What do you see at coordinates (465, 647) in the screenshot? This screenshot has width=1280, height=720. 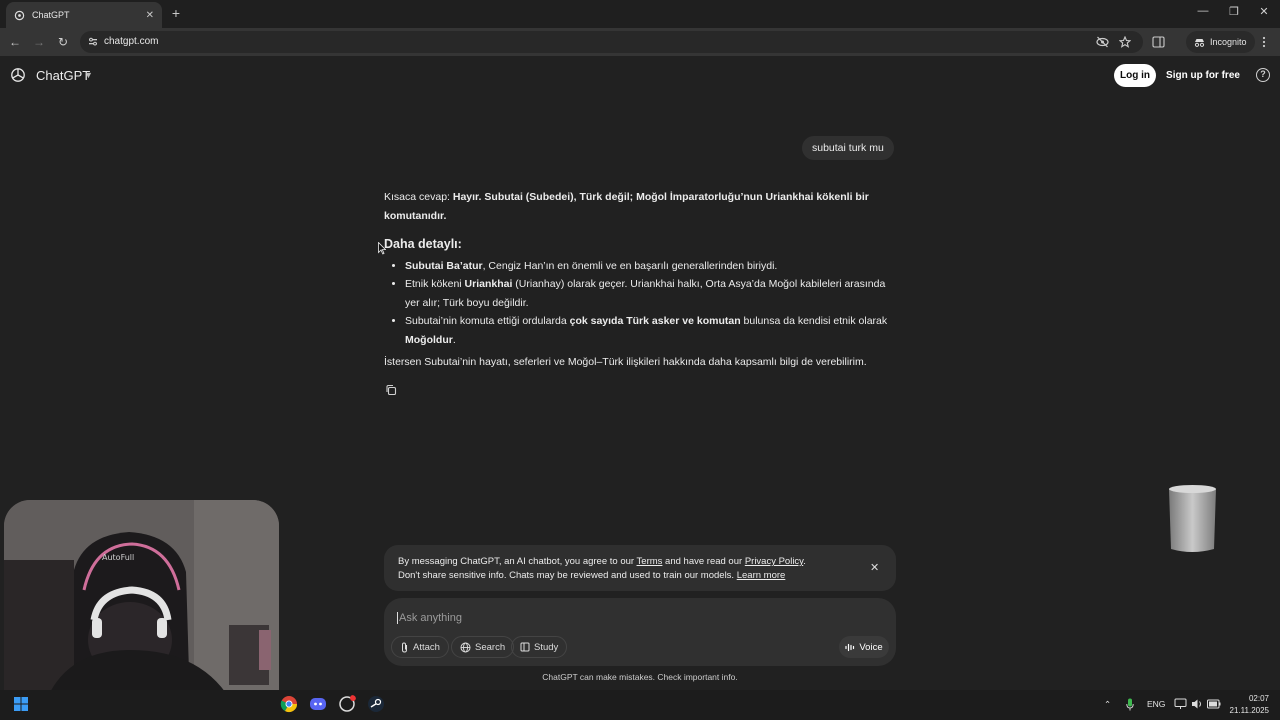 I see `globe-icon` at bounding box center [465, 647].